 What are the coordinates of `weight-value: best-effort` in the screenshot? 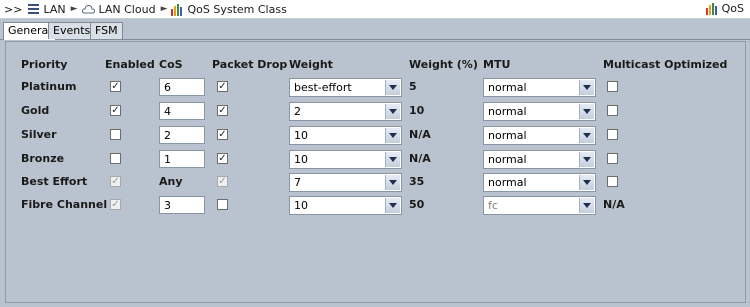 It's located at (323, 87).